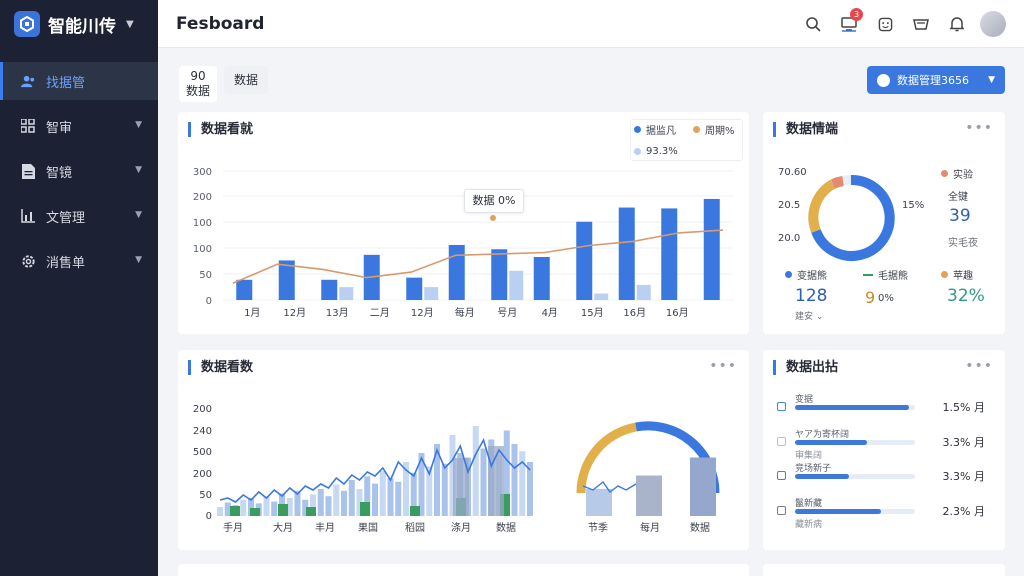 This screenshot has width=1024, height=576. Describe the element at coordinates (202, 452) in the screenshot. I see `y-tick-label: 500` at that location.